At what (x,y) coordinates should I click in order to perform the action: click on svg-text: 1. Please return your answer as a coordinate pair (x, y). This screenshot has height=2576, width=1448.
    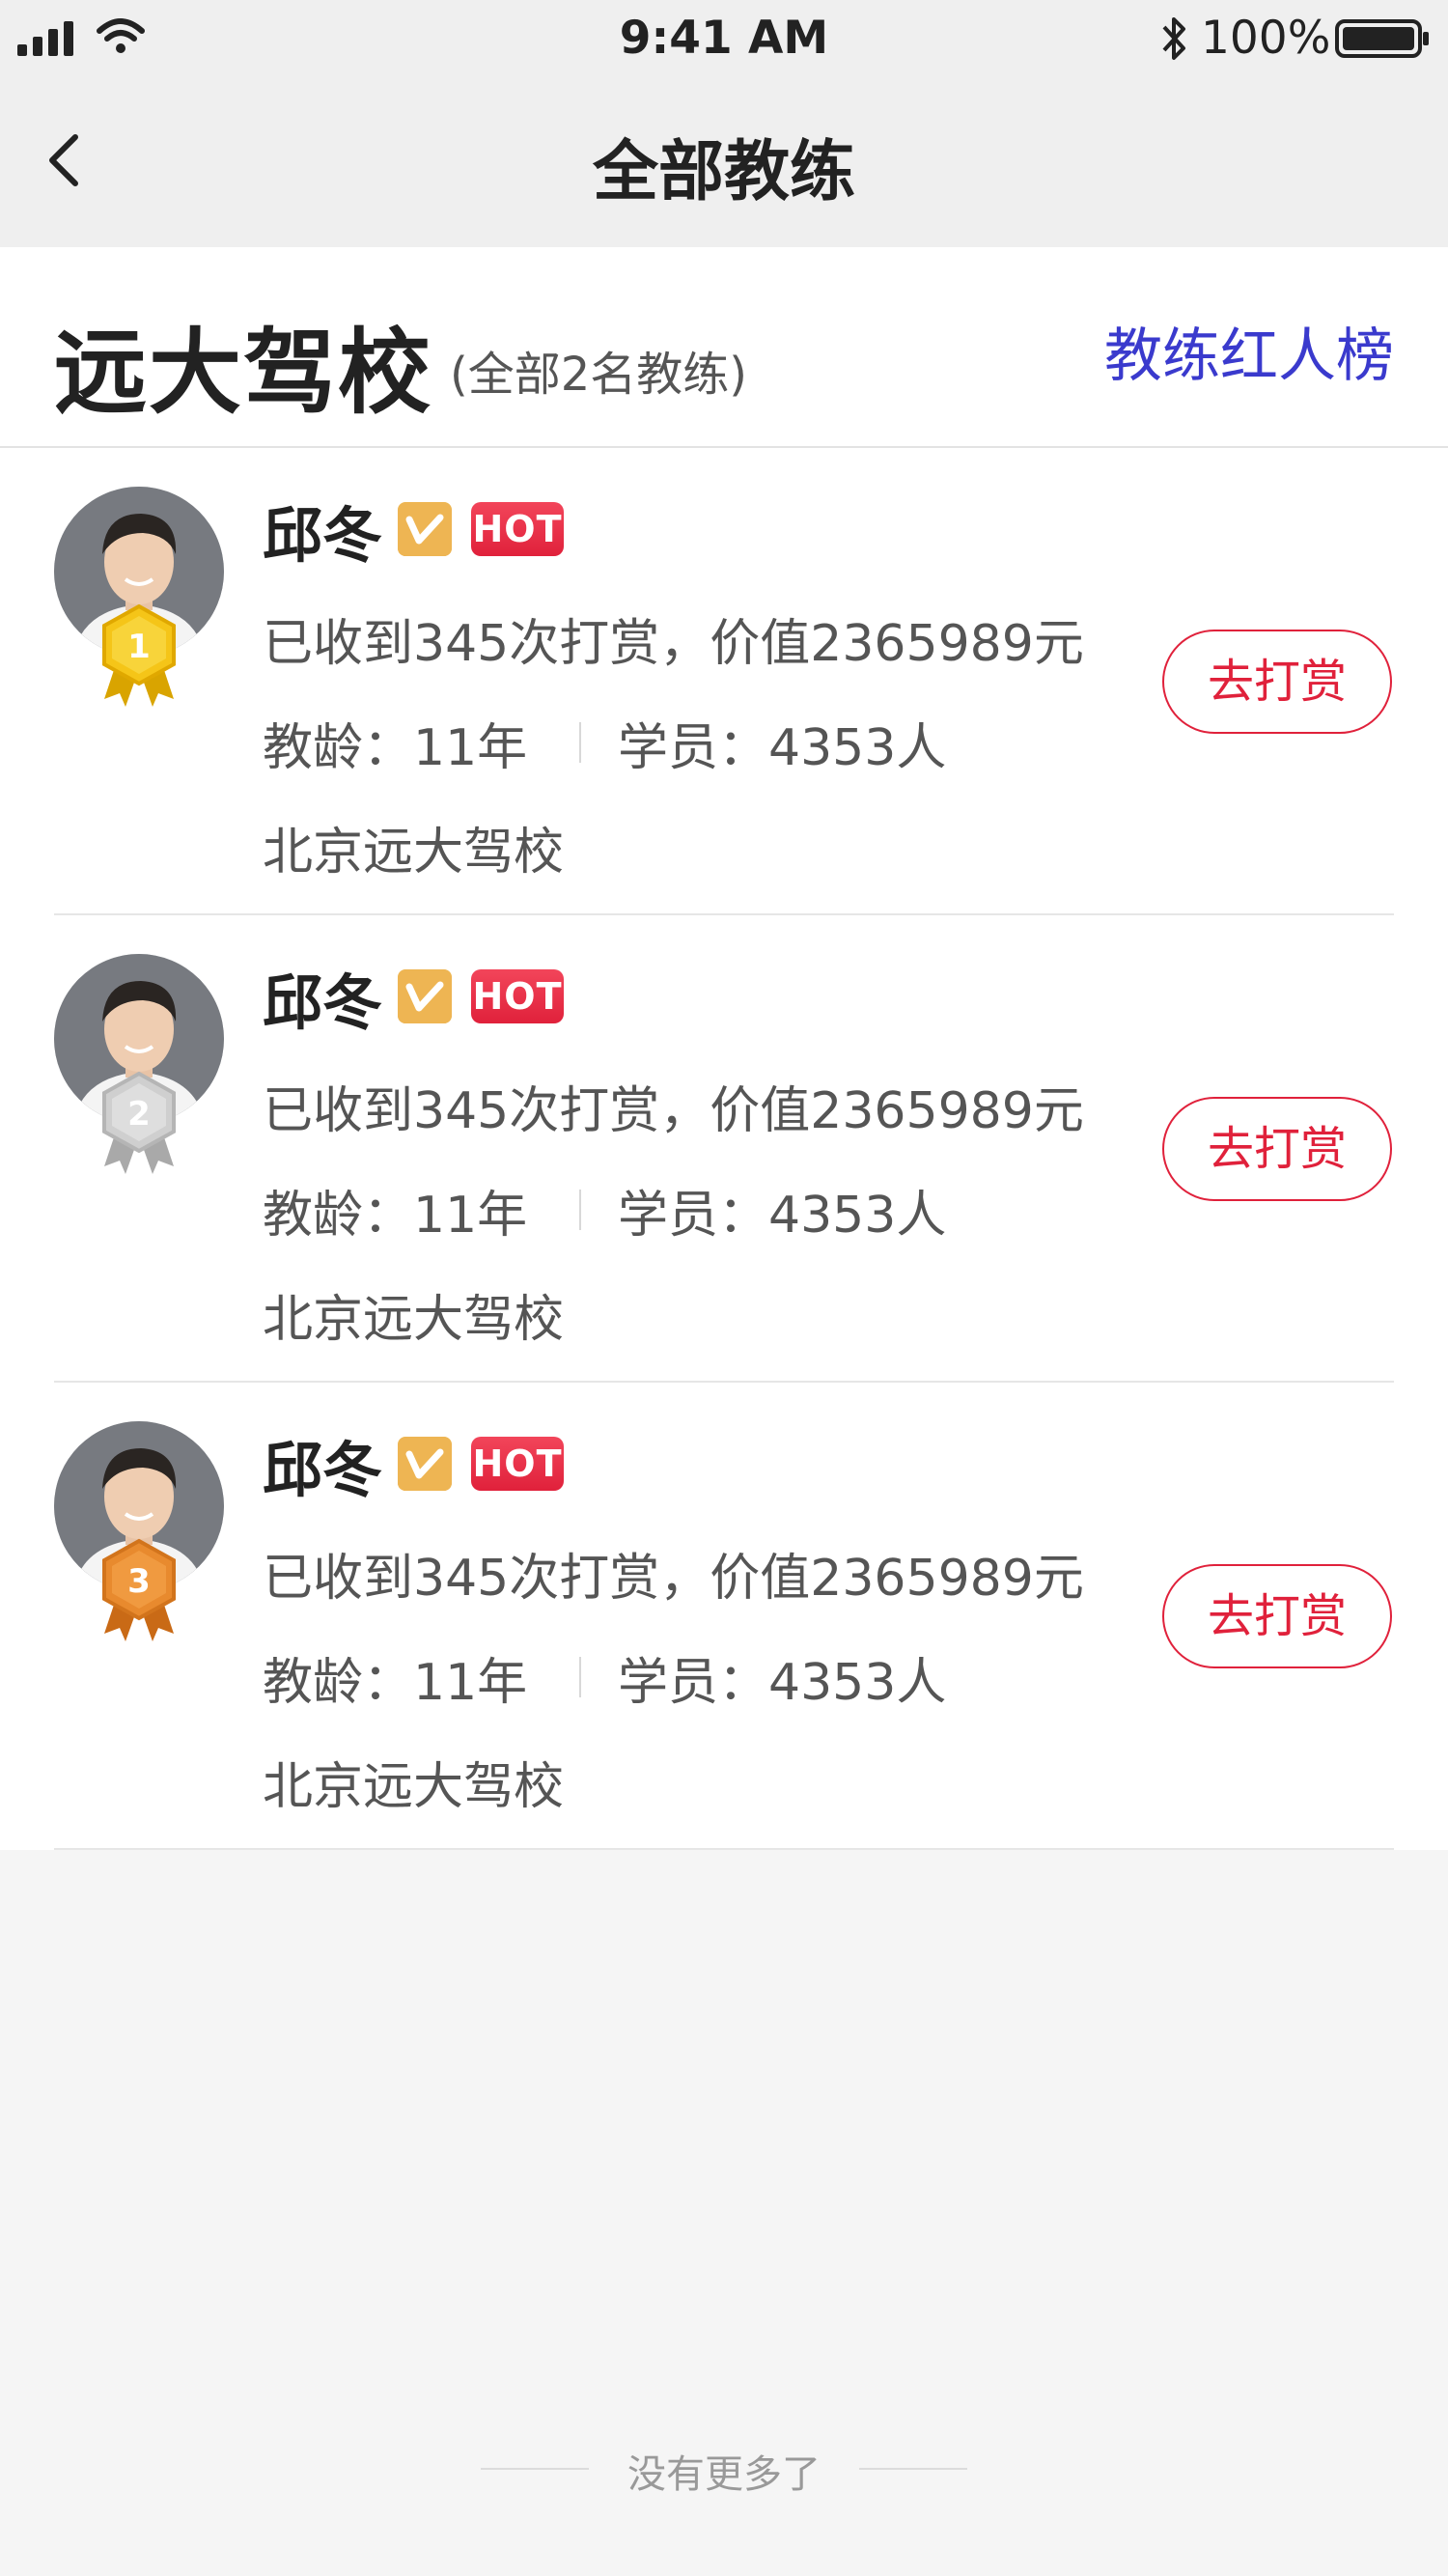
    Looking at the image, I should click on (139, 647).